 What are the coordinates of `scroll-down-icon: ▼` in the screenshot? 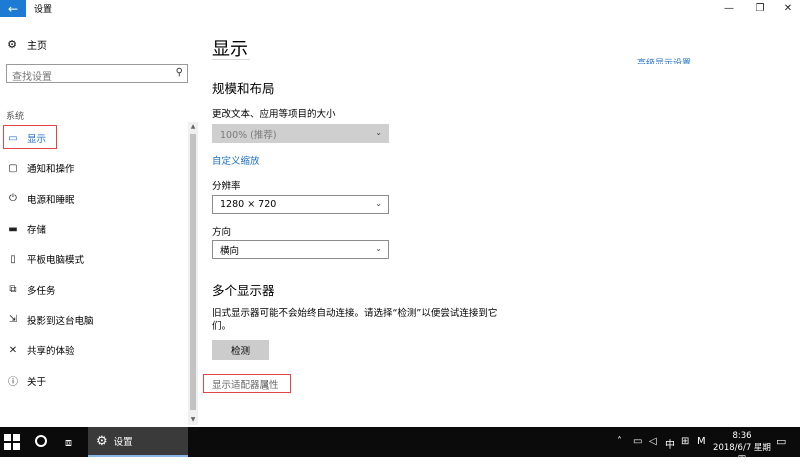 It's located at (193, 420).